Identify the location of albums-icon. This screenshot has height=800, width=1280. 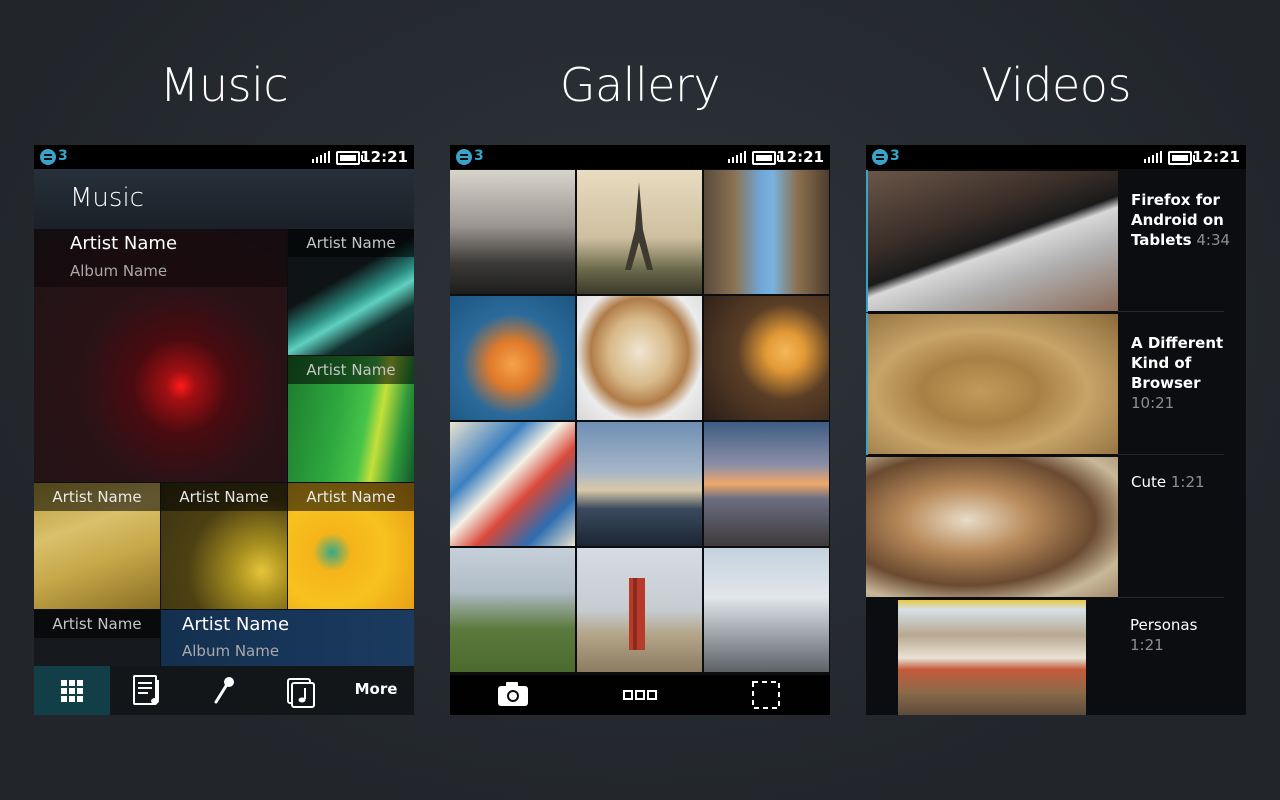
(301, 693).